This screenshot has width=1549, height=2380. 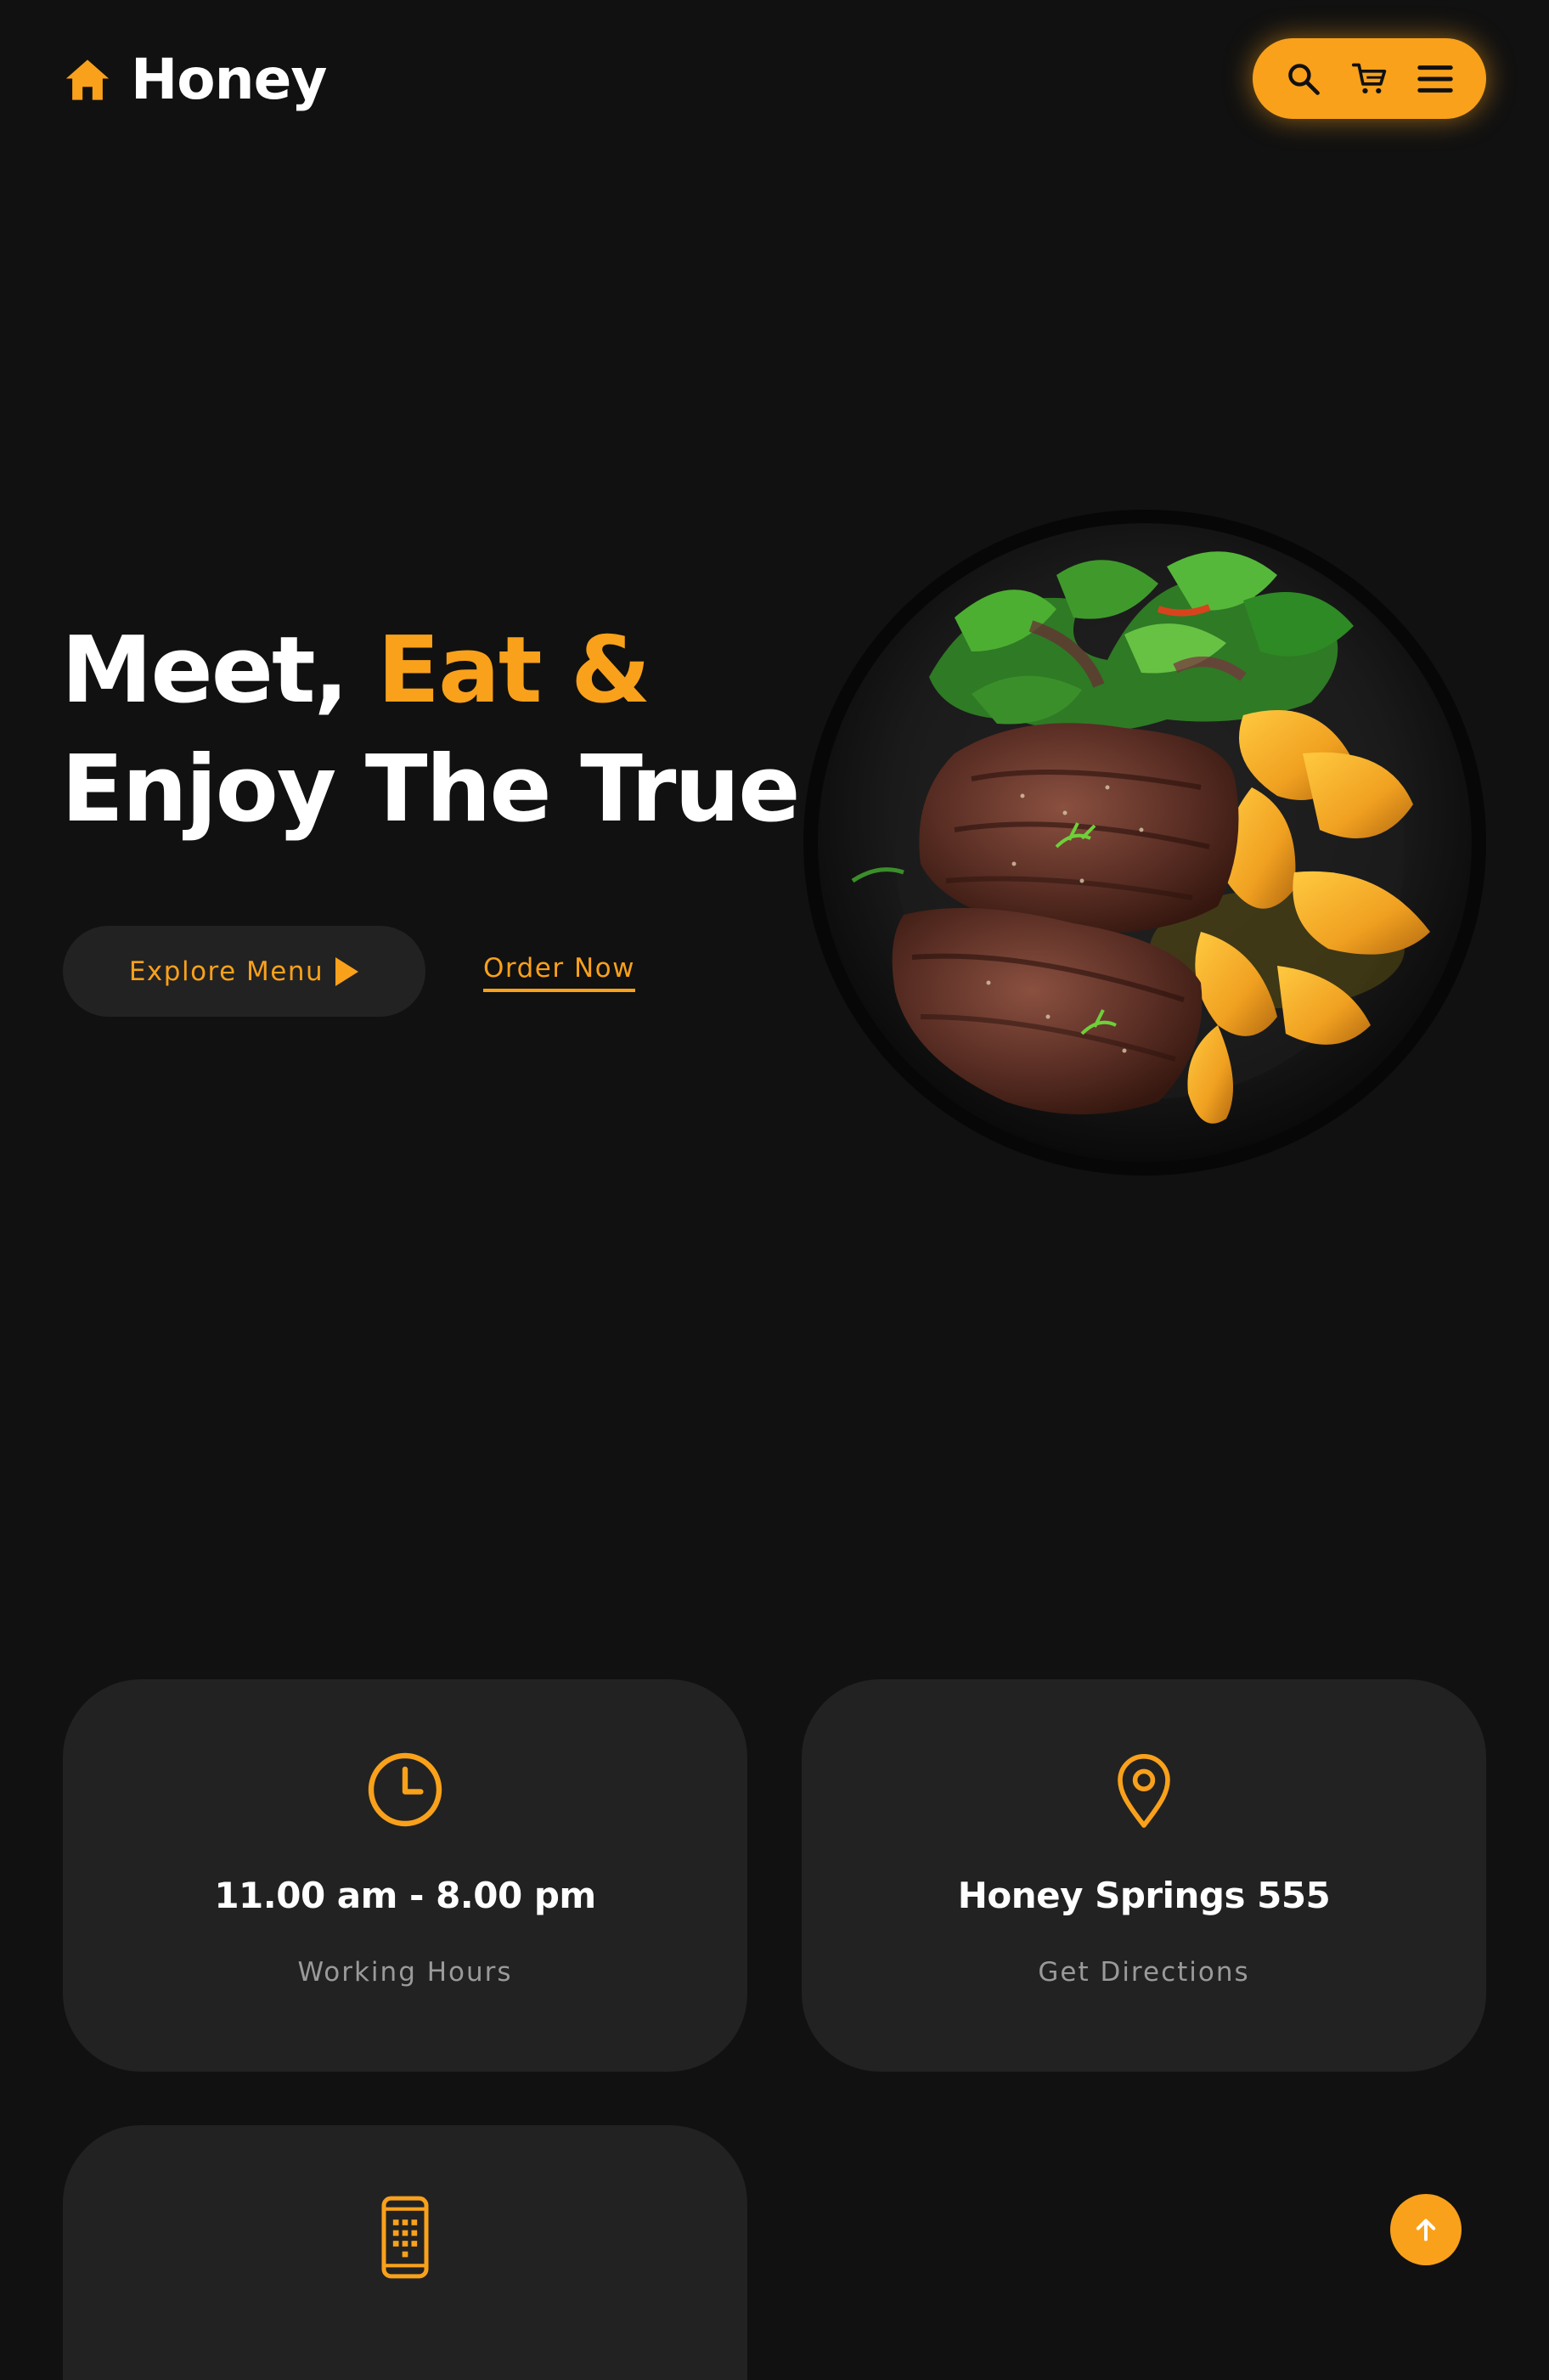 I want to click on map-pin-icon, so click(x=1144, y=1789).